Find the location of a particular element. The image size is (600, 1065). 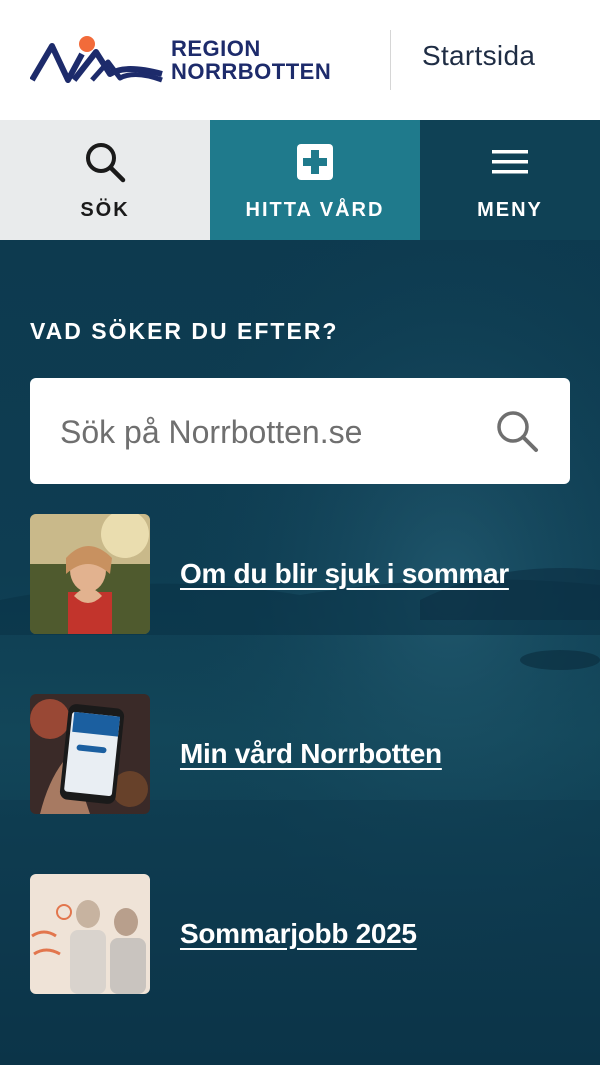

search-submit-button is located at coordinates (517, 431).